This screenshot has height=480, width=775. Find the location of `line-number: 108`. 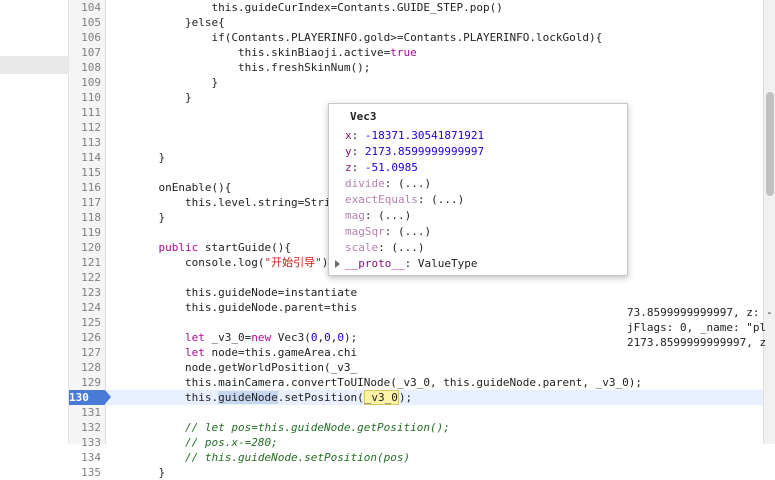

line-number: 108 is located at coordinates (85, 67).